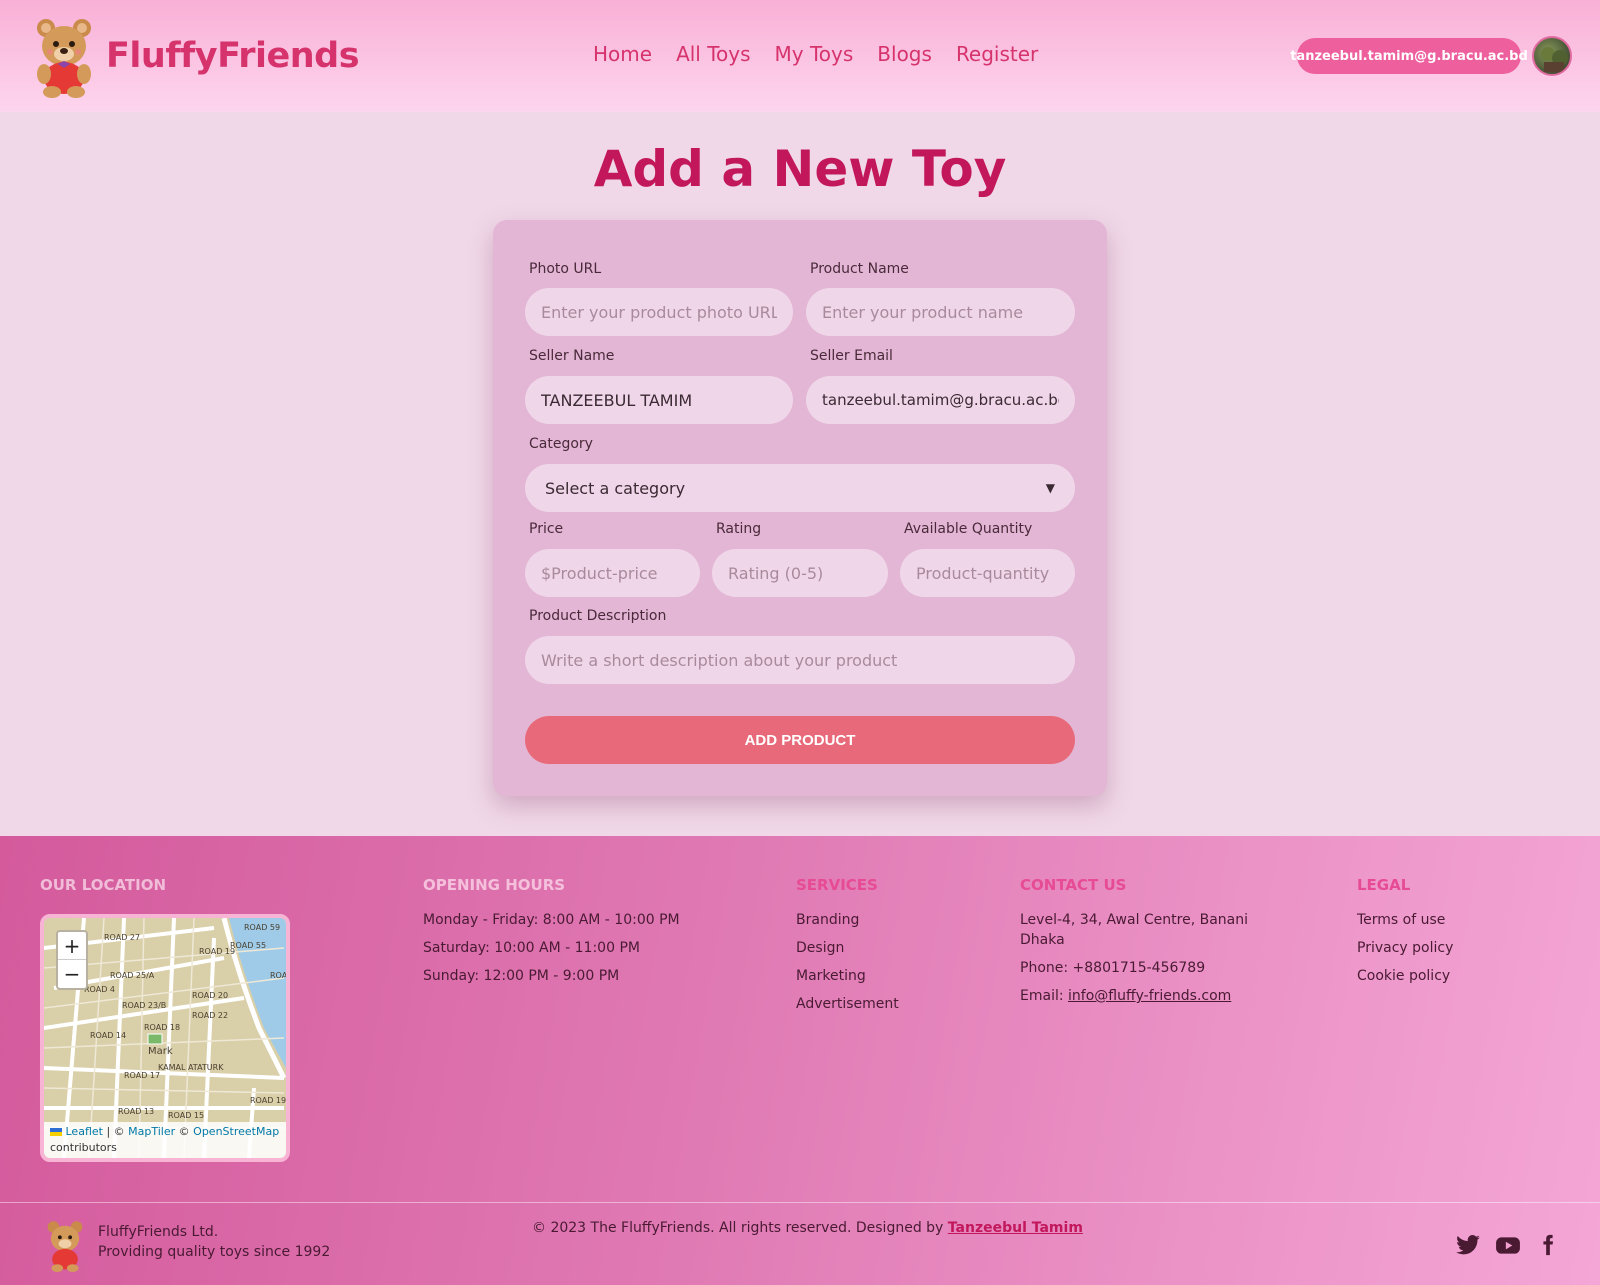  What do you see at coordinates (72, 946) in the screenshot?
I see `zoom-in-button: +` at bounding box center [72, 946].